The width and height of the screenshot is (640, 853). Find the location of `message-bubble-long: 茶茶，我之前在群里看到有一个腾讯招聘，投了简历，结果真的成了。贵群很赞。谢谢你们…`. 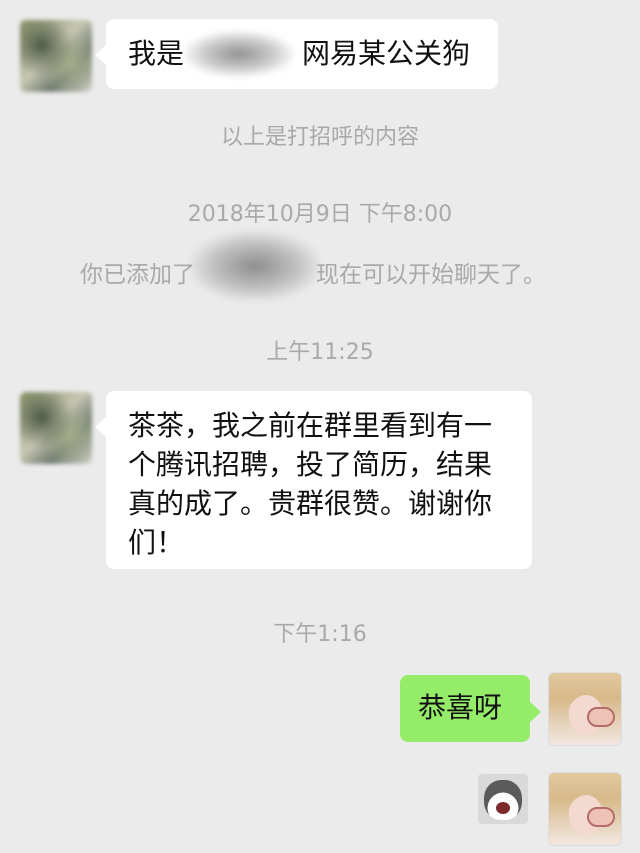

message-bubble-long: 茶茶，我之前在群里看到有一个腾讯招聘，投了简历，结果真的成了。贵群很赞。谢谢你们… is located at coordinates (313, 480).